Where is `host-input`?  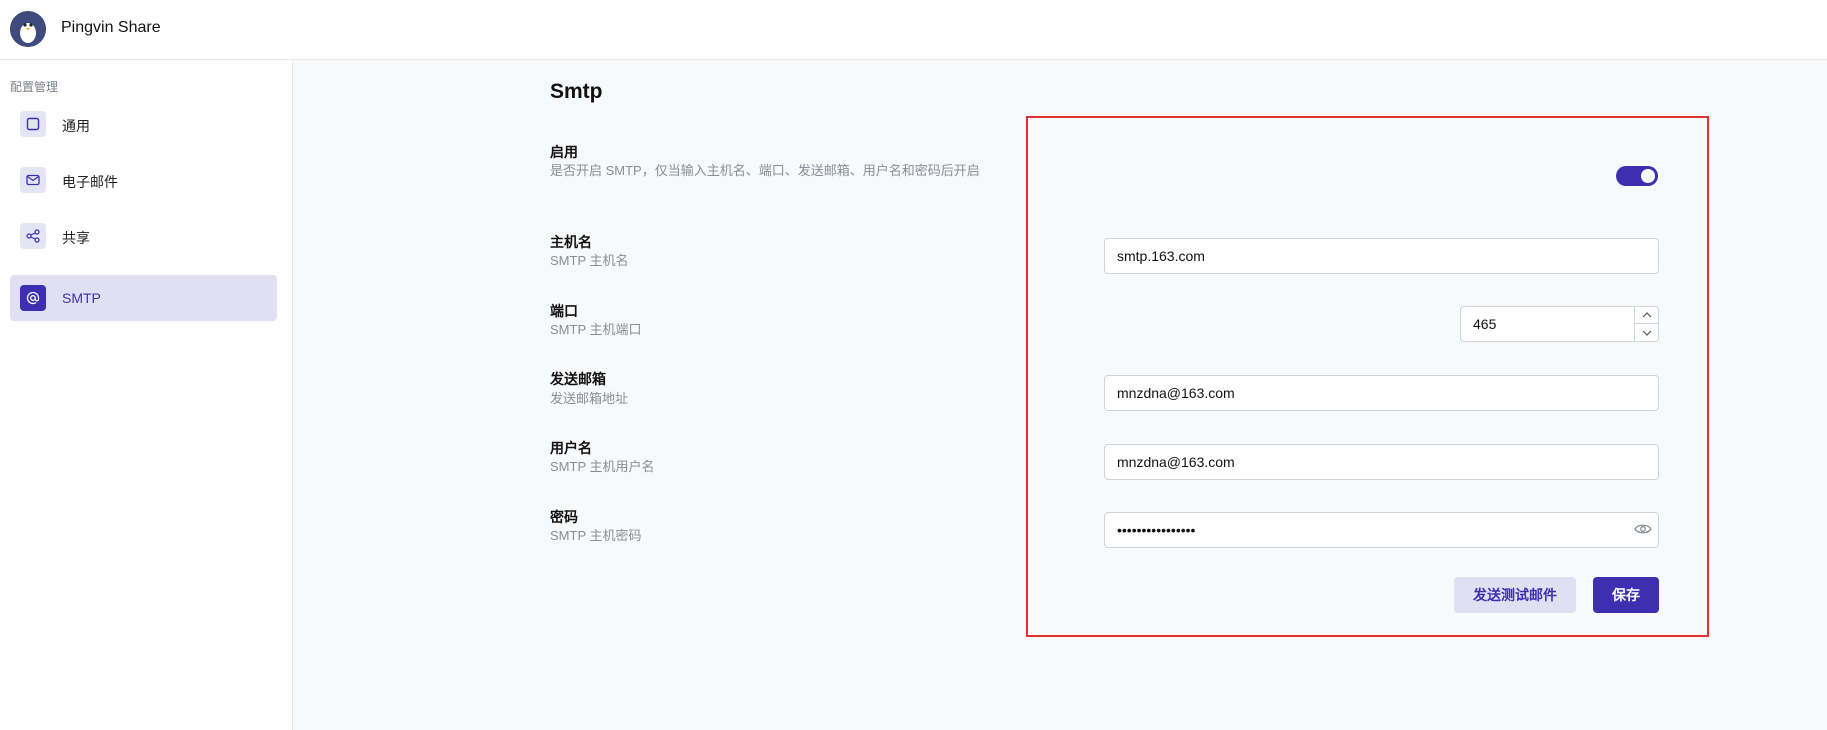 host-input is located at coordinates (1381, 256).